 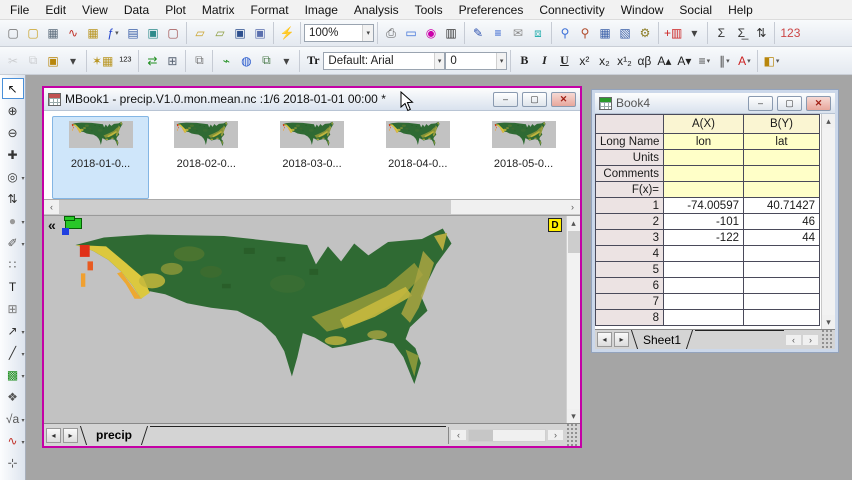 I want to click on arrange-layers-button: ≡, so click(x=498, y=33).